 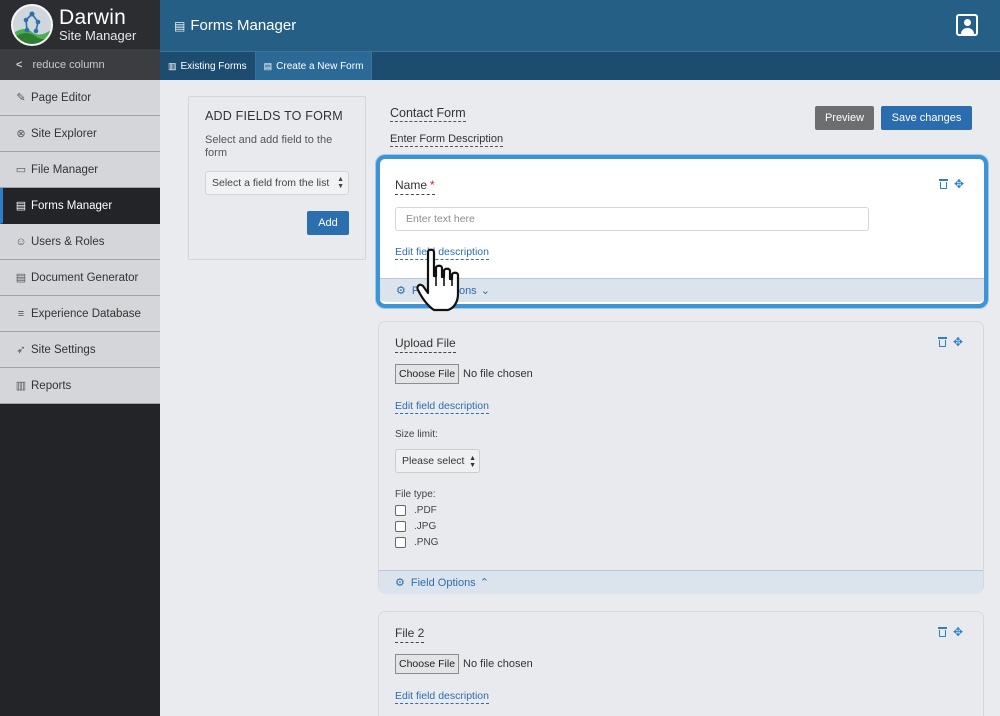 What do you see at coordinates (85, 277) in the screenshot?
I see `sidebar-item-label: Document Generator` at bounding box center [85, 277].